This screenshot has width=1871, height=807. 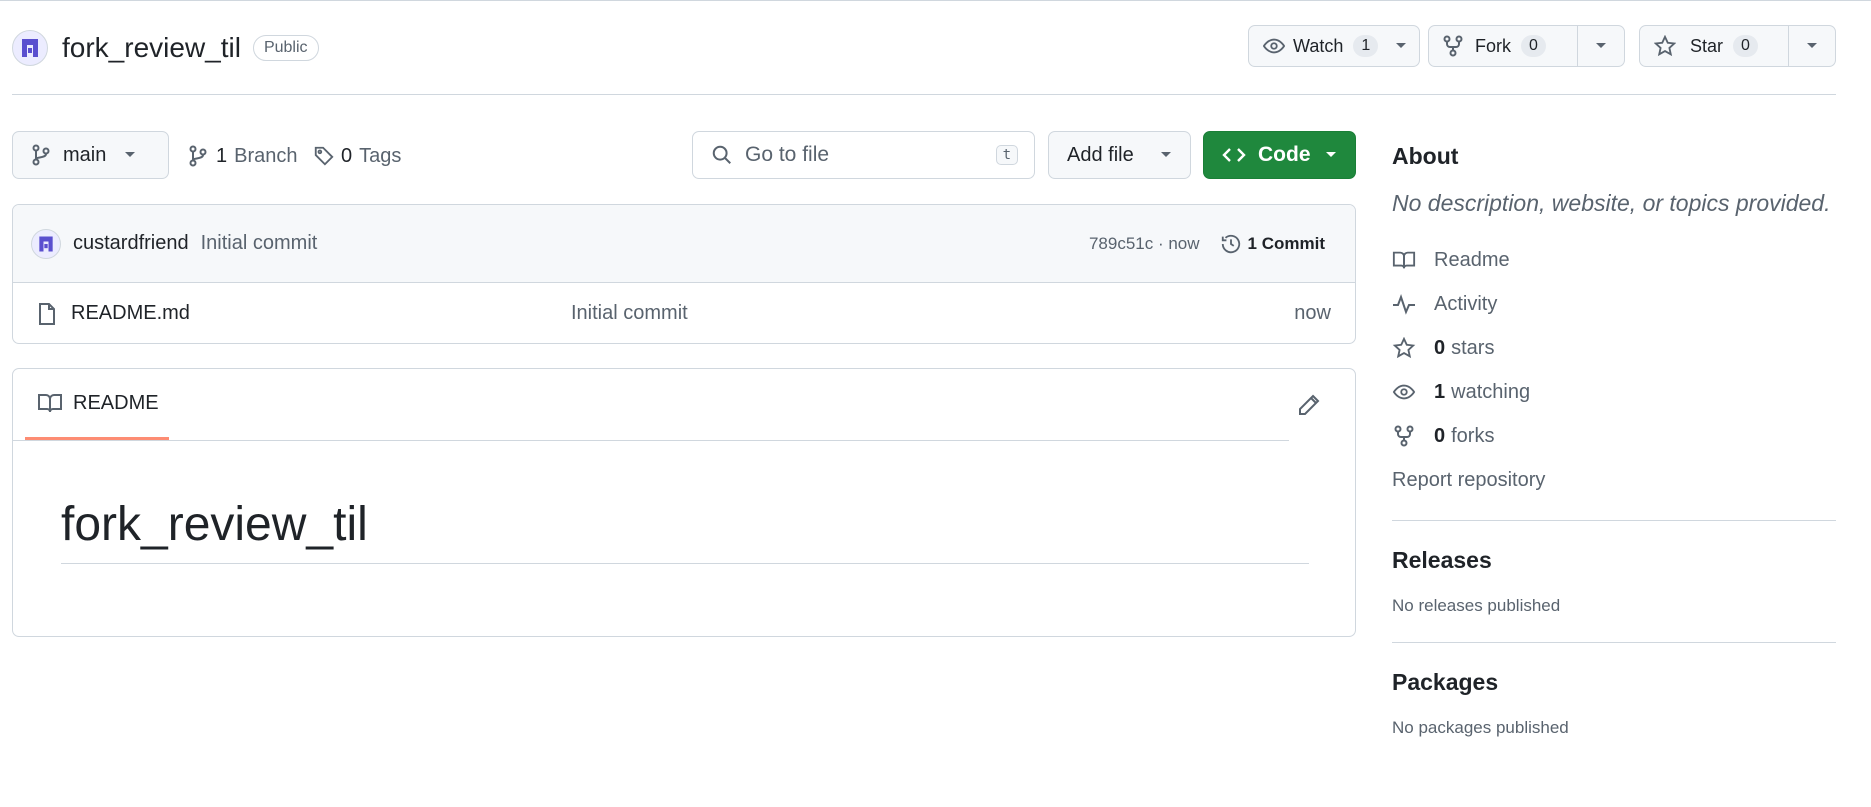 I want to click on repo-header: fork_review_til Public, so click(x=165, y=48).